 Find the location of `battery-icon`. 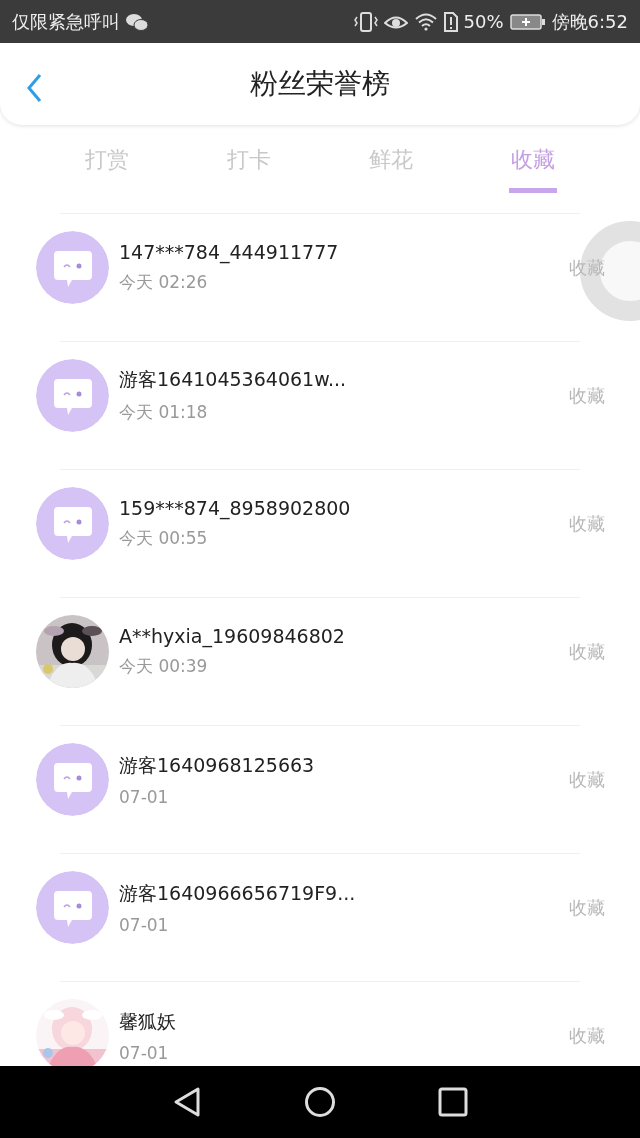

battery-icon is located at coordinates (527, 21).